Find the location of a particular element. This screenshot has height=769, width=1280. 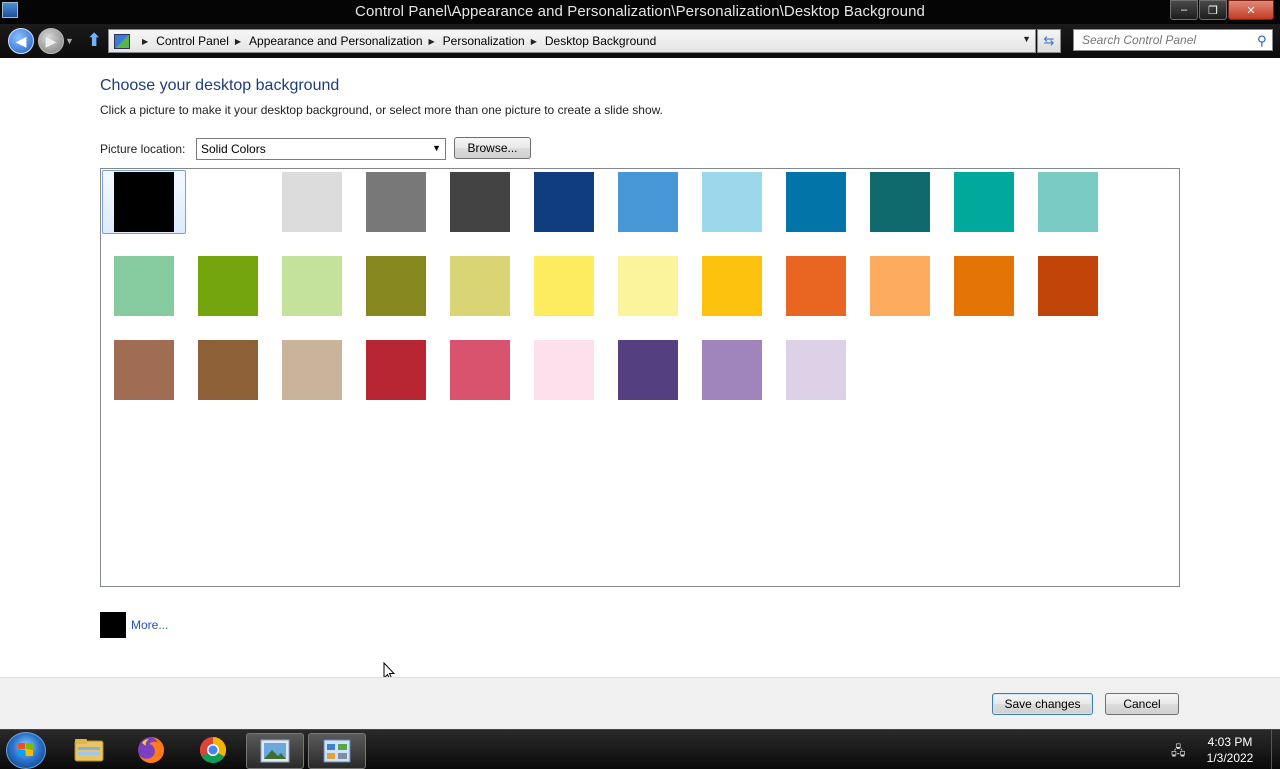

close-button: ✕ is located at coordinates (1251, 10).